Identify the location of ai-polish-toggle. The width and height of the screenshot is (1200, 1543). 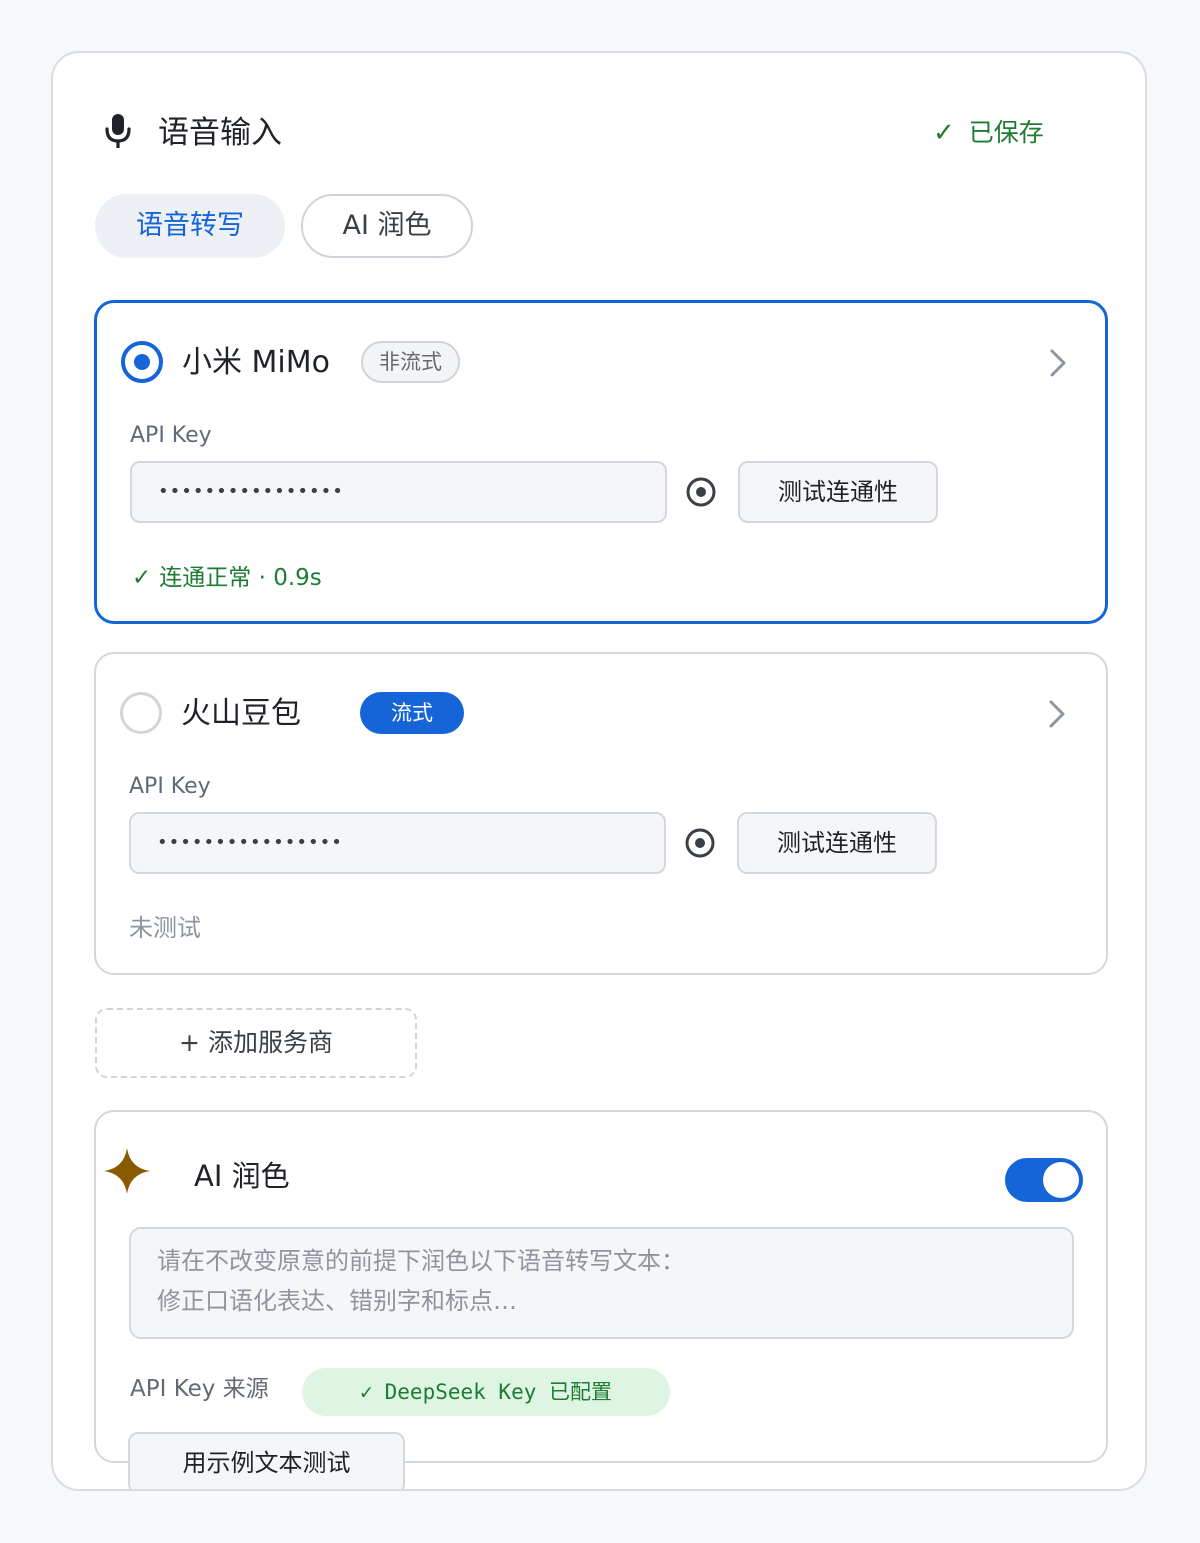
(1044, 1180).